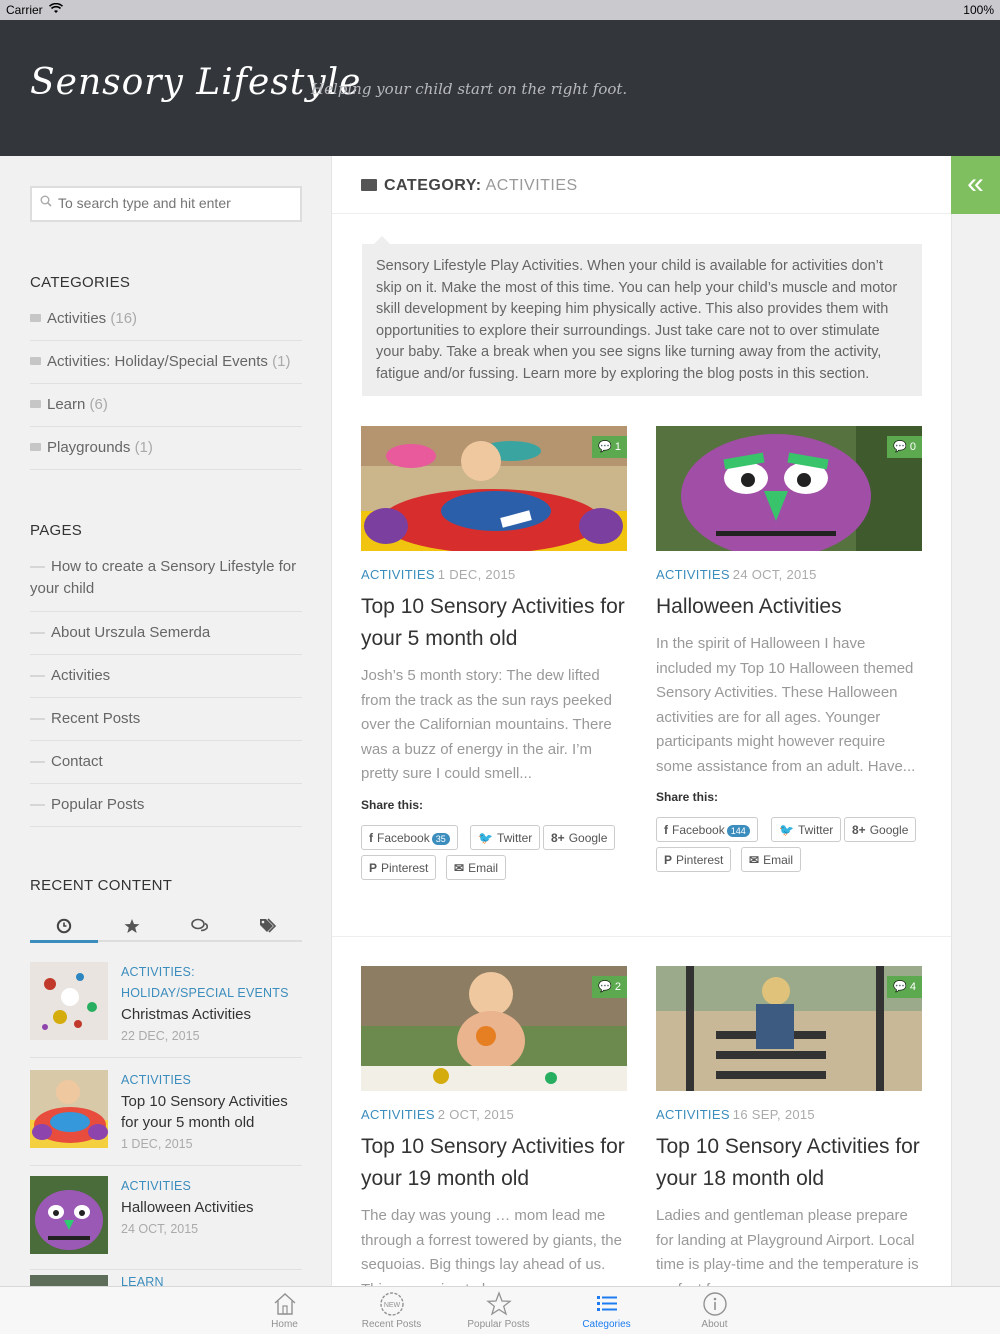 The width and height of the screenshot is (1000, 1335). Describe the element at coordinates (77, 318) in the screenshot. I see `category-label: Activities` at that location.